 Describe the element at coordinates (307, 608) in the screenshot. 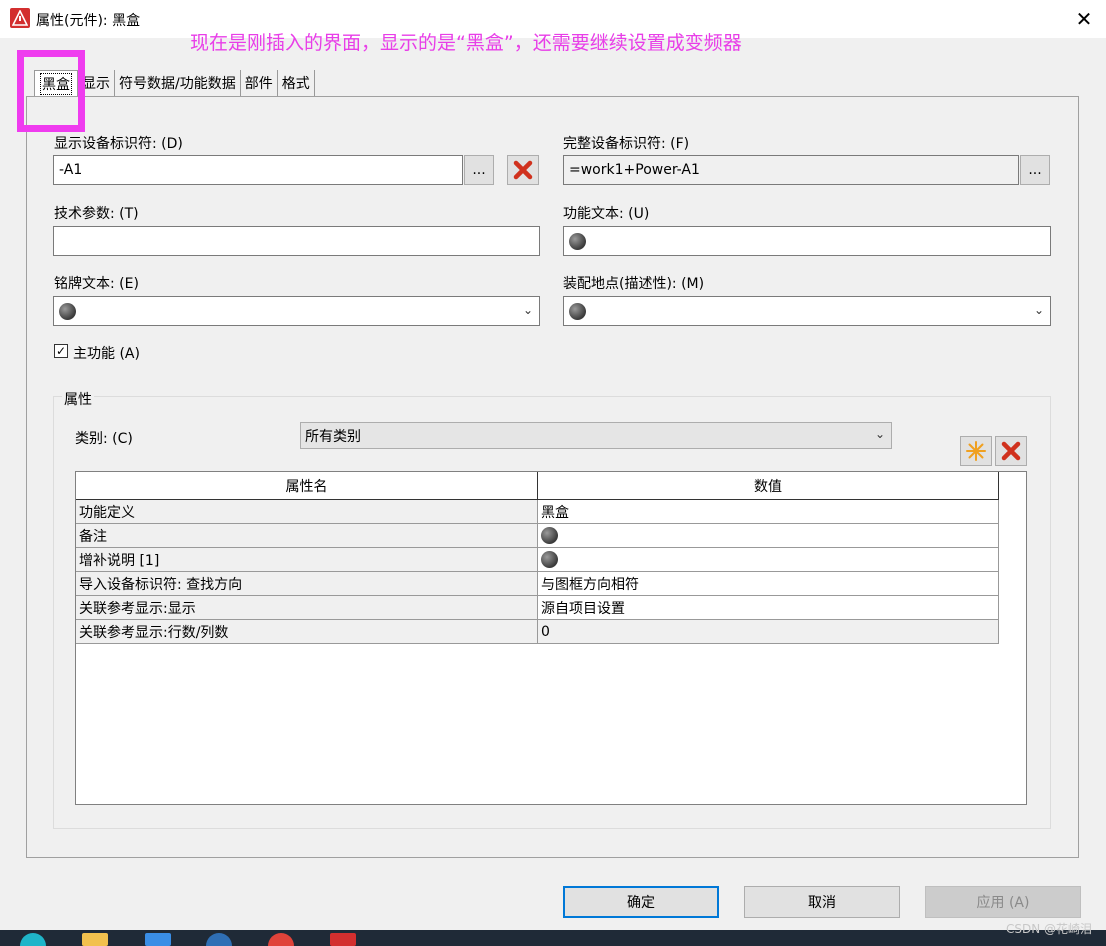

I see `property-name-cell: 关联参考显示:显示` at that location.